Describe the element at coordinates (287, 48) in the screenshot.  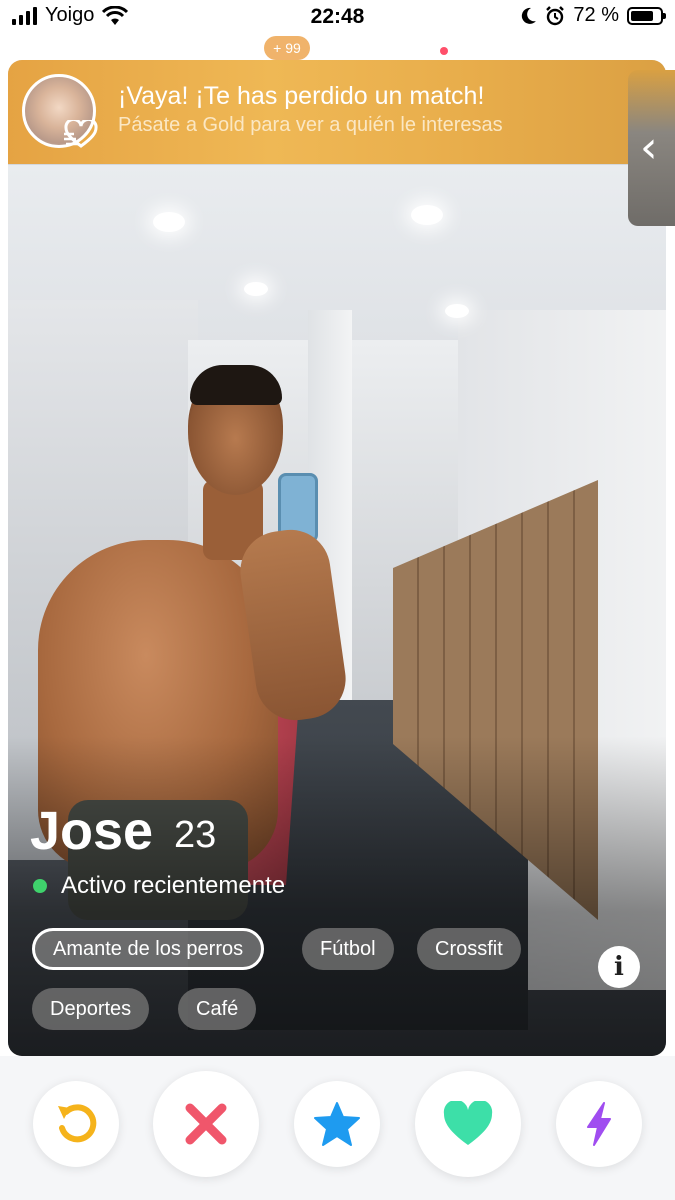
I see `notification-badge: + 99` at that location.